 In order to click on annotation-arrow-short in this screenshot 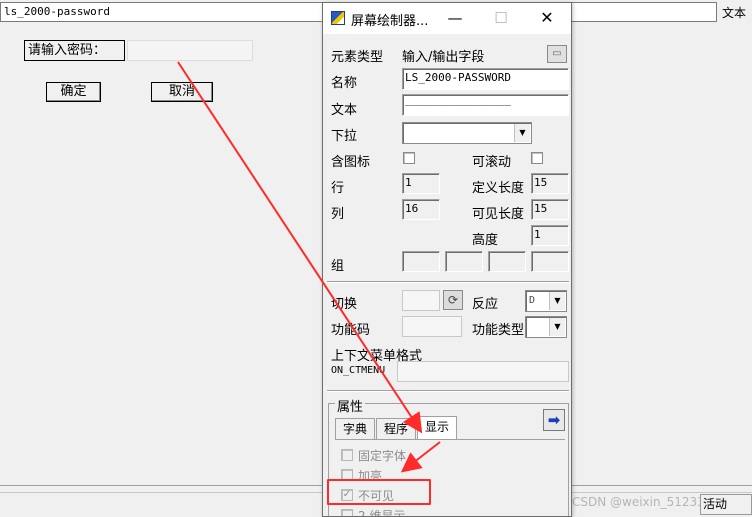, I will do `click(420, 457)`.